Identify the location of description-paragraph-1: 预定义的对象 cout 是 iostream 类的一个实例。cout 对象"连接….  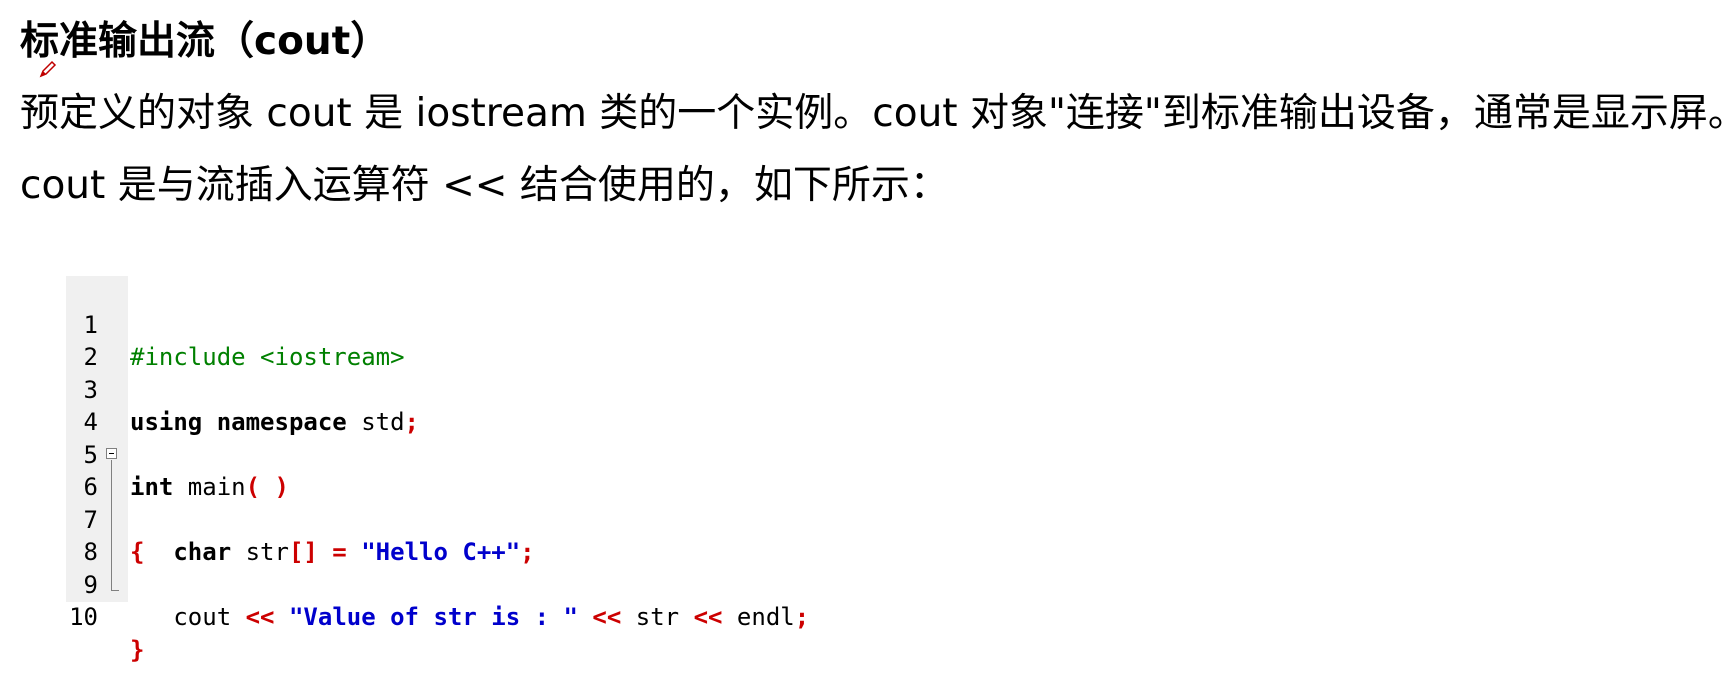
(871, 113).